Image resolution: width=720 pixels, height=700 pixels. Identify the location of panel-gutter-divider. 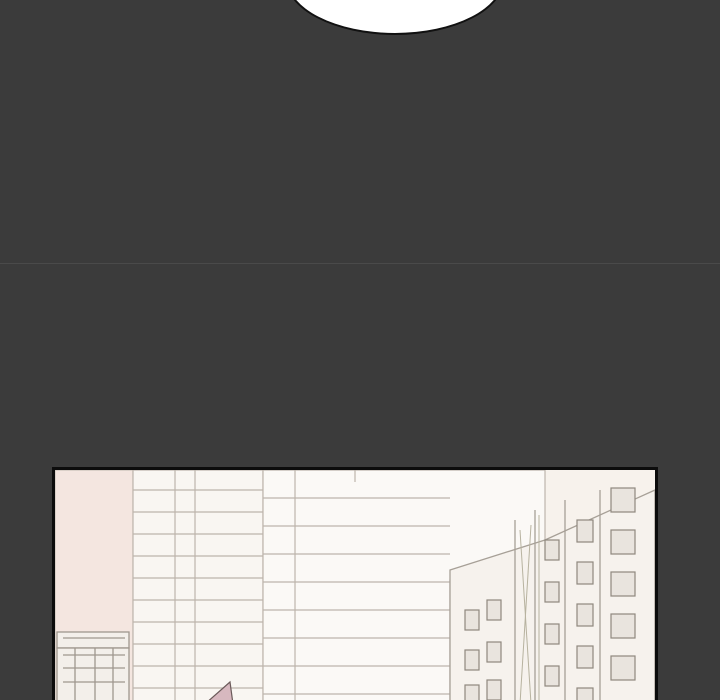
(360, 263).